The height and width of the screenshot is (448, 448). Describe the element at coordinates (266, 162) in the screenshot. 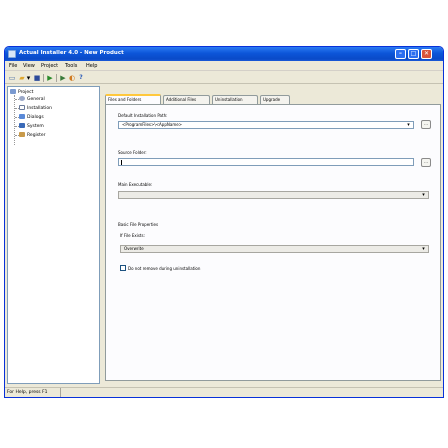

I see `source-folder-input` at that location.